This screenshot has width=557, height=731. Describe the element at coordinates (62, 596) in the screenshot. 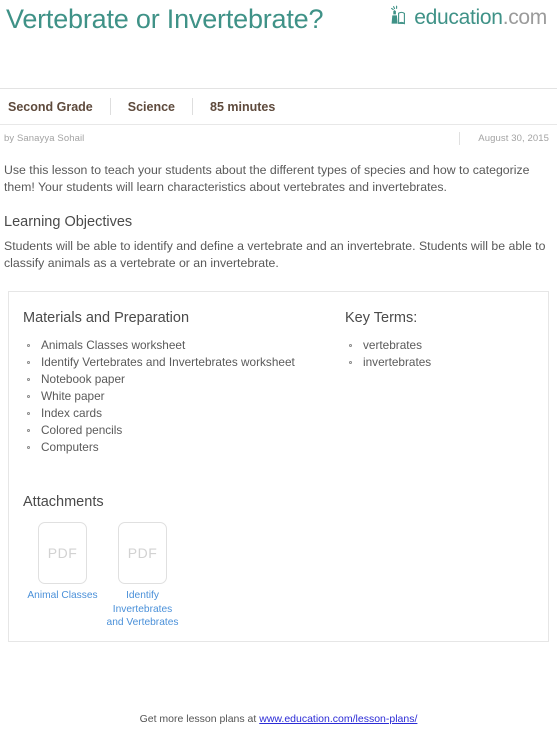

I see `attachment-caption: Animal Classes` at that location.